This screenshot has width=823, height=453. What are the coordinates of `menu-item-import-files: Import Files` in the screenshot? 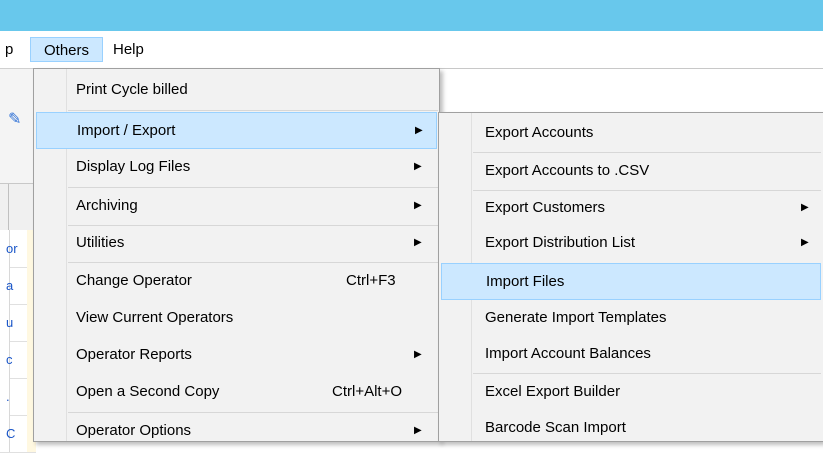 It's located at (631, 281).